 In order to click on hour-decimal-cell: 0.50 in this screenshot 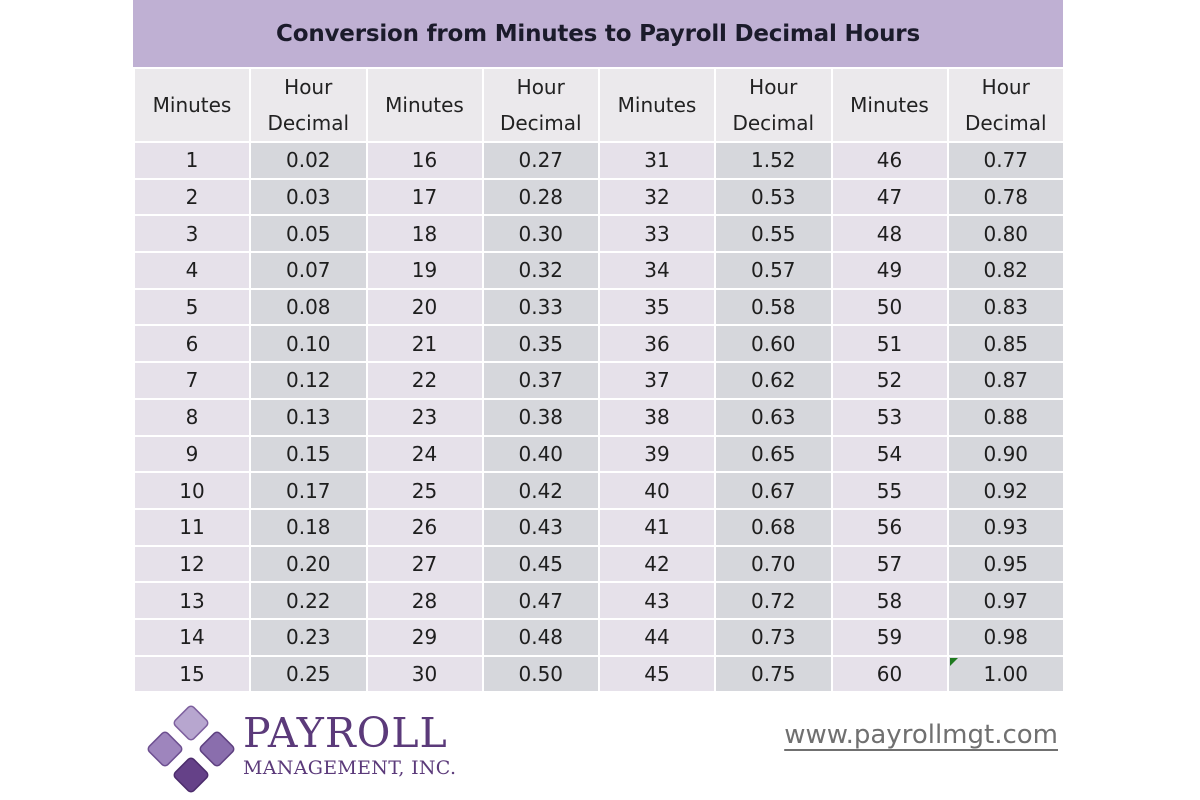, I will do `click(540, 674)`.